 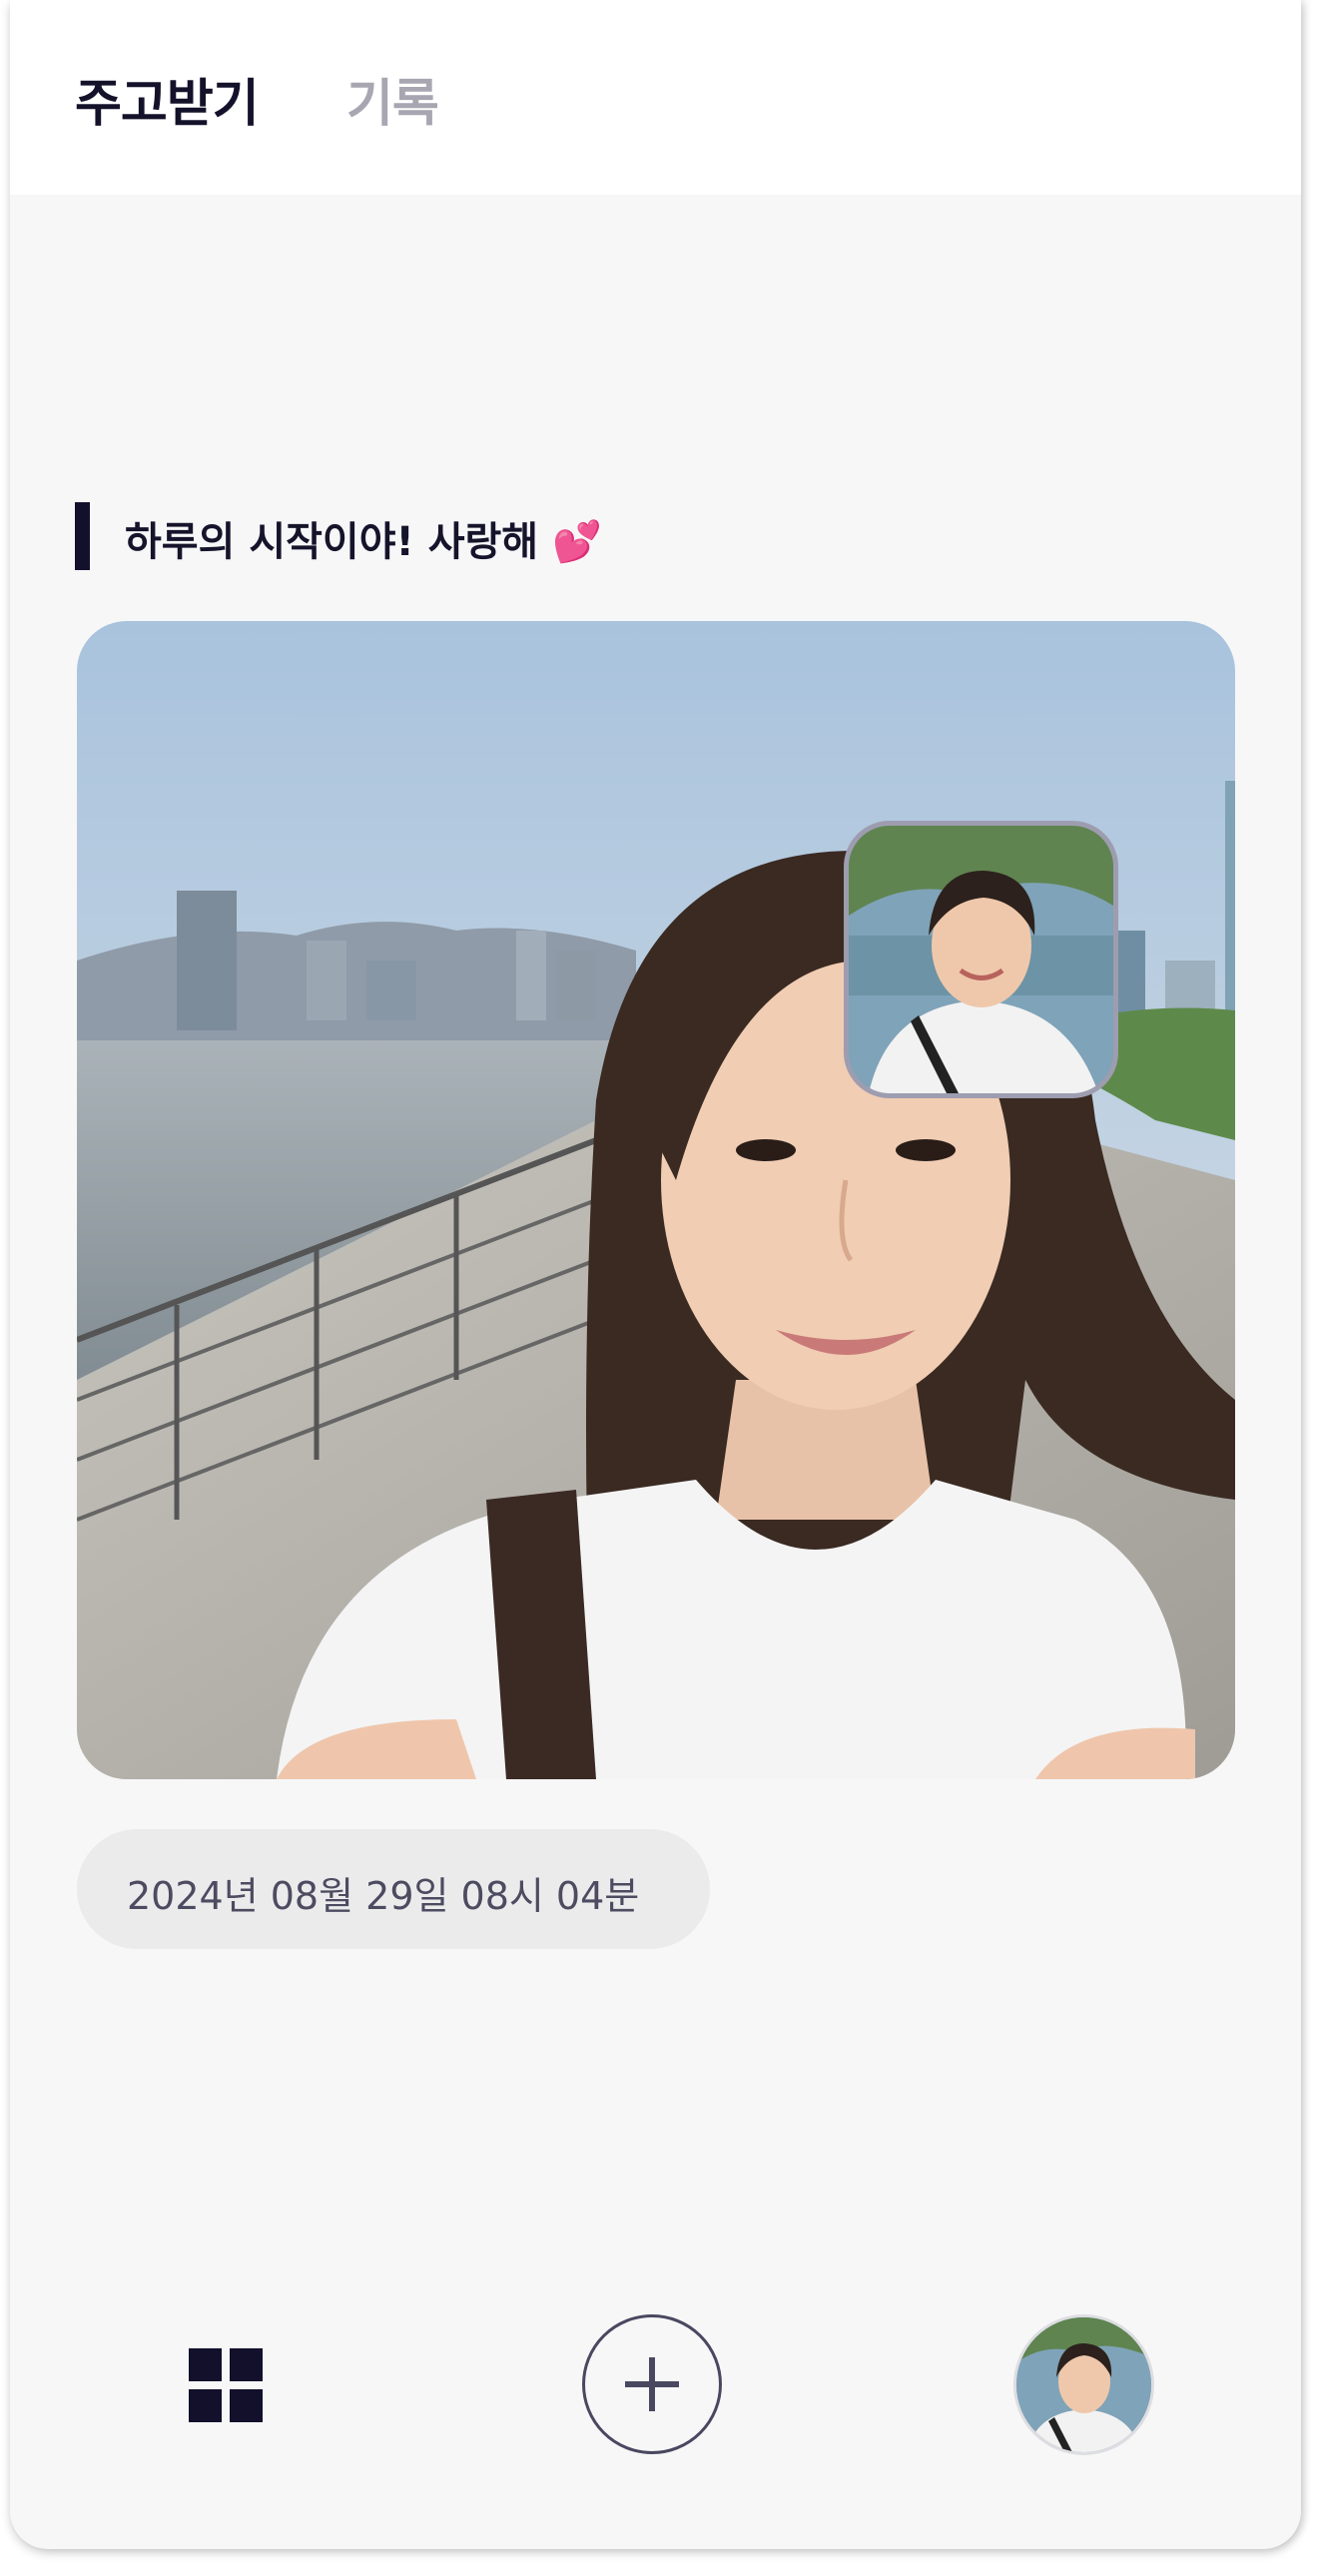 I want to click on profile-avatar, so click(x=1083, y=2384).